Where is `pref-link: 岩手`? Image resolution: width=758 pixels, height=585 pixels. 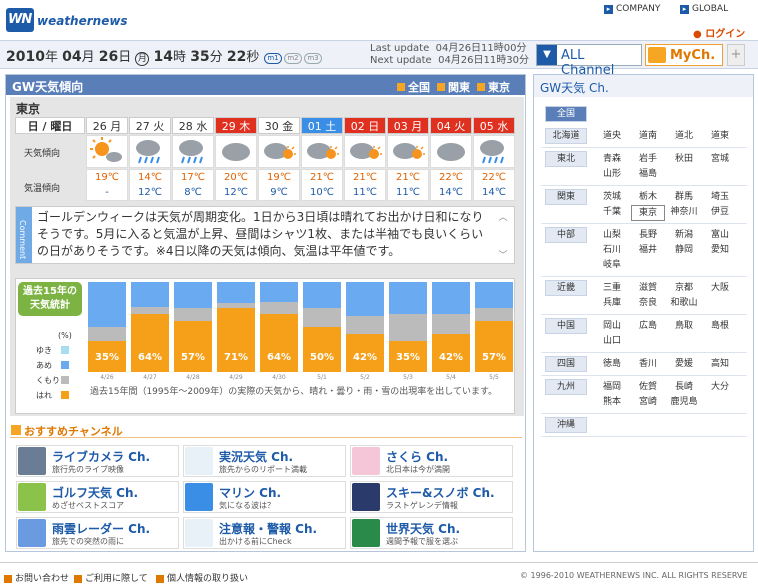 pref-link: 岩手 is located at coordinates (648, 159).